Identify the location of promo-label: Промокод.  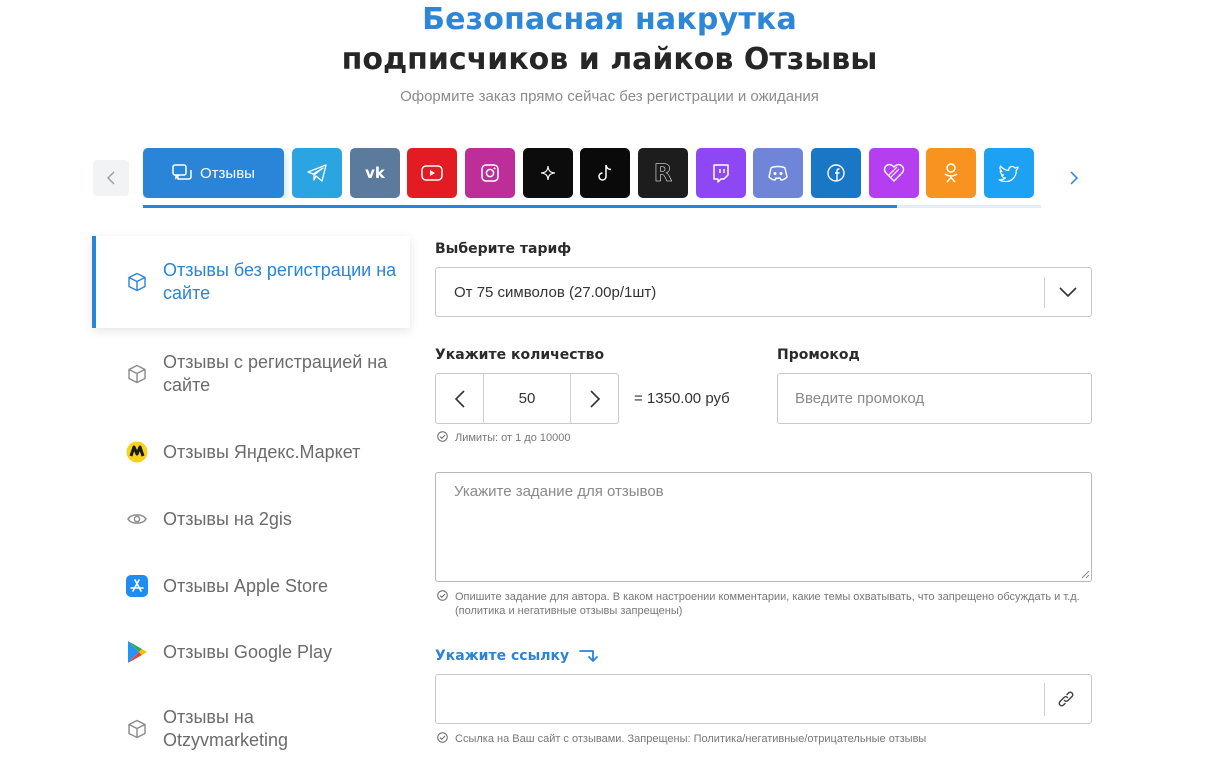
(818, 355).